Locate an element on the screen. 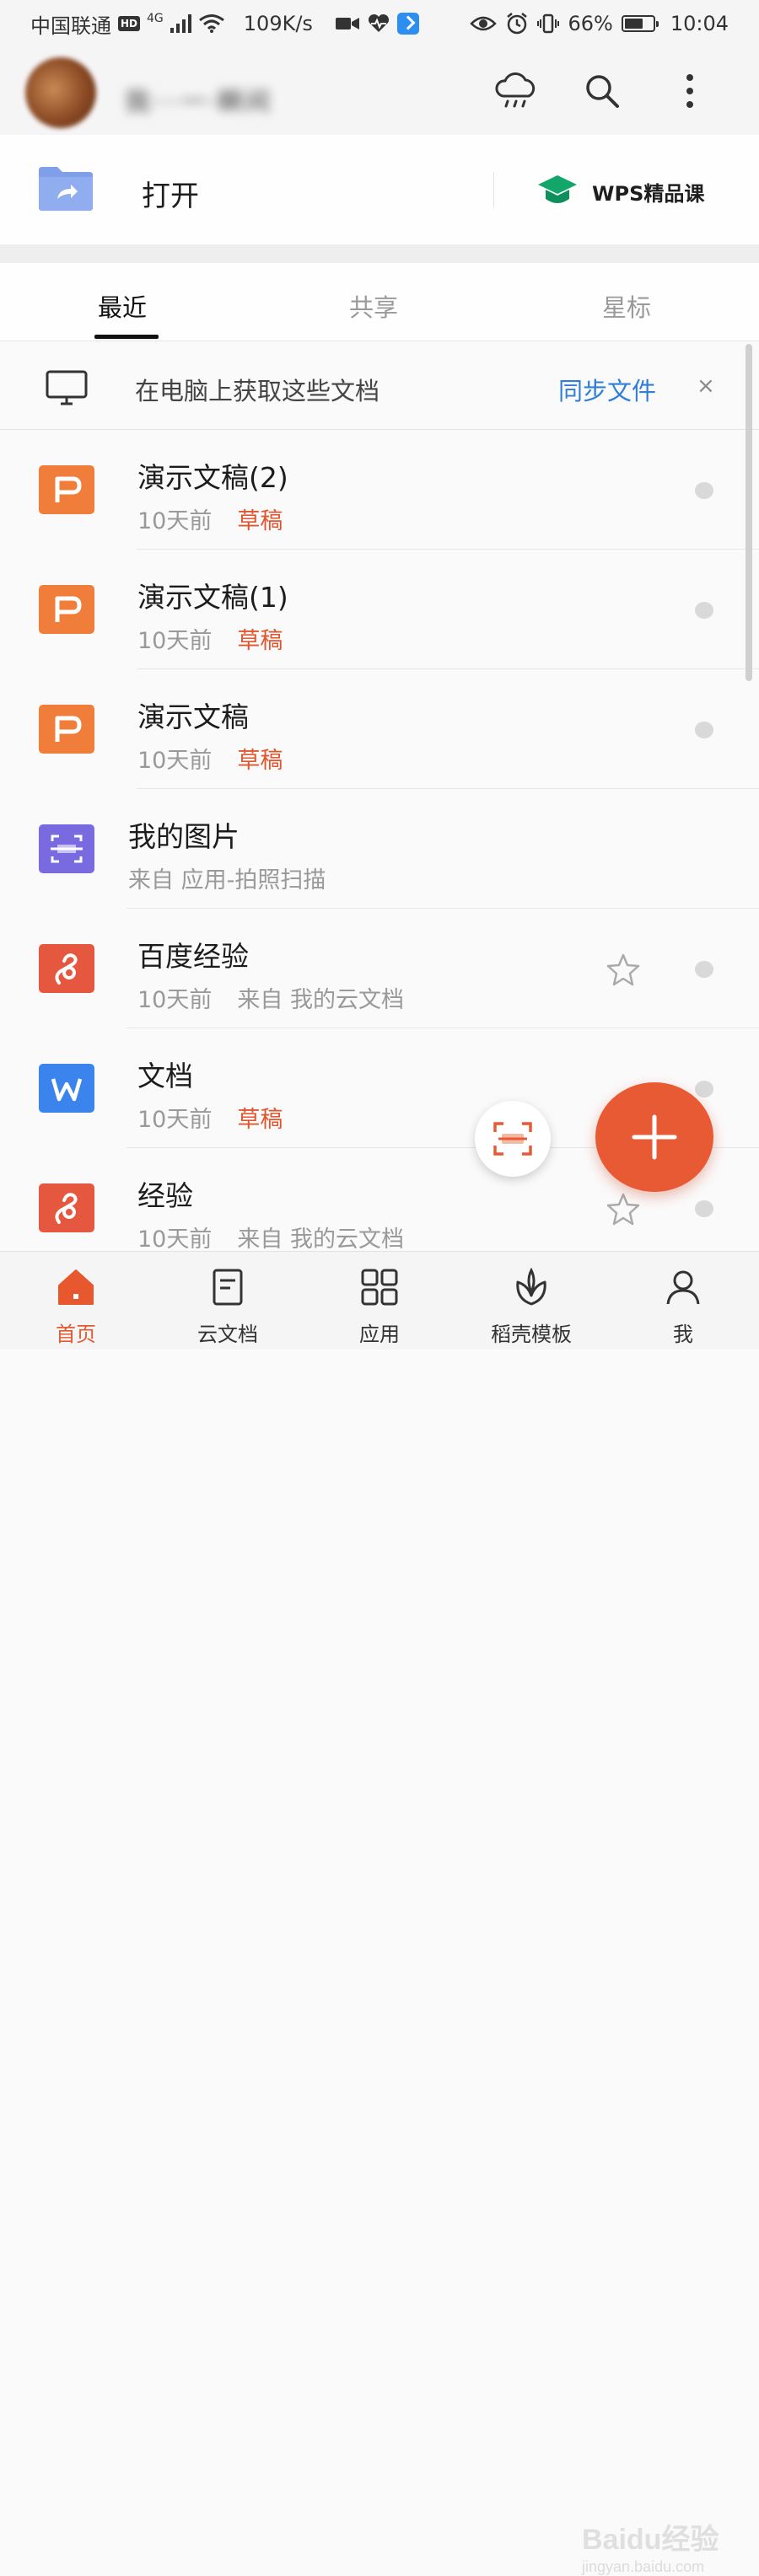  file-source: 来自 应用-拍照扫描 is located at coordinates (227, 880).